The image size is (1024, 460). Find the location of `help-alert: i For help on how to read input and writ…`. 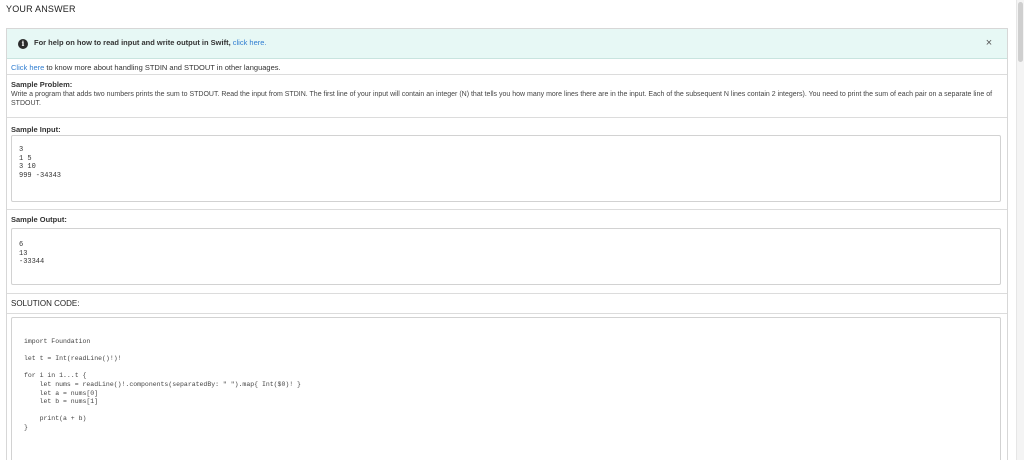

help-alert: i For help on how to read input and writ… is located at coordinates (507, 44).